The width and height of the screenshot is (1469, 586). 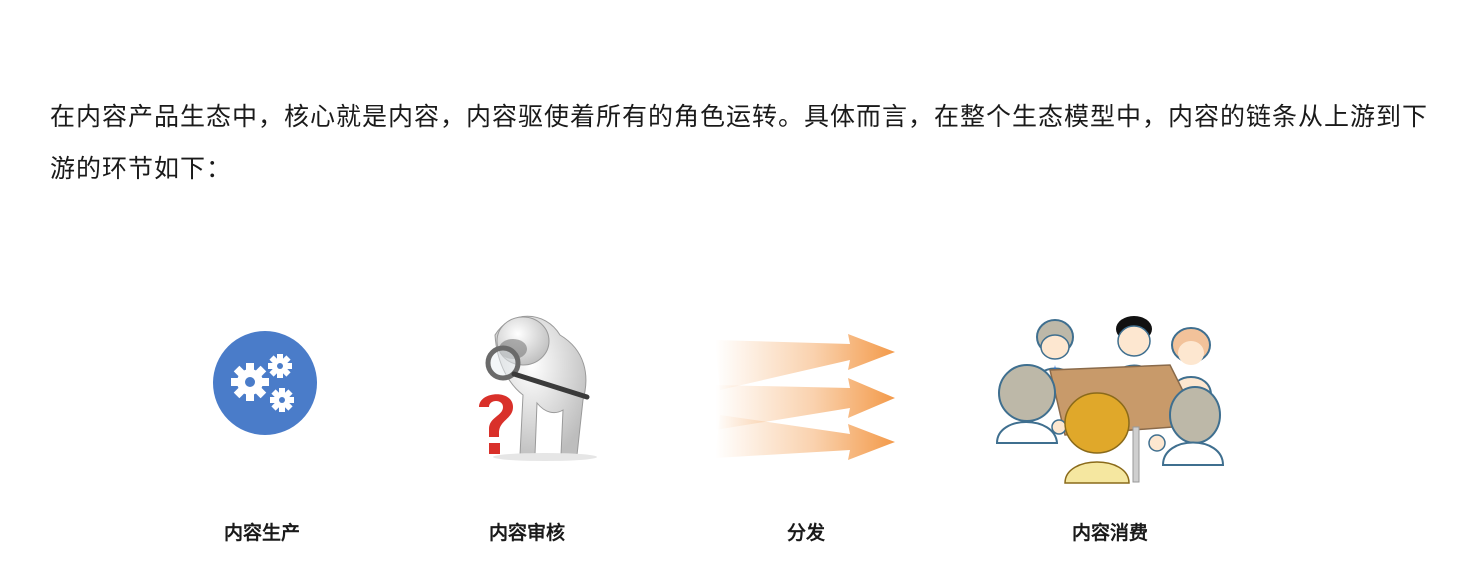 I want to click on meeting-people-icon, so click(x=1110, y=400).